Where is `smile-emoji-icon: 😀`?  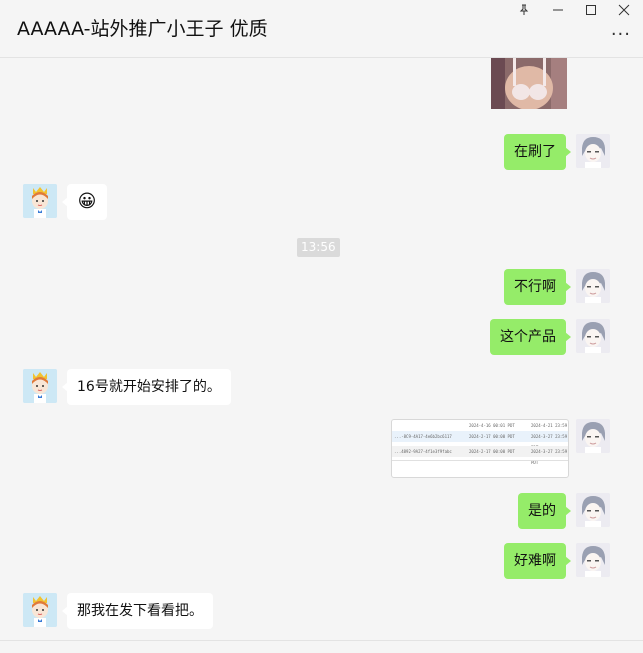 smile-emoji-icon: 😀 is located at coordinates (87, 201).